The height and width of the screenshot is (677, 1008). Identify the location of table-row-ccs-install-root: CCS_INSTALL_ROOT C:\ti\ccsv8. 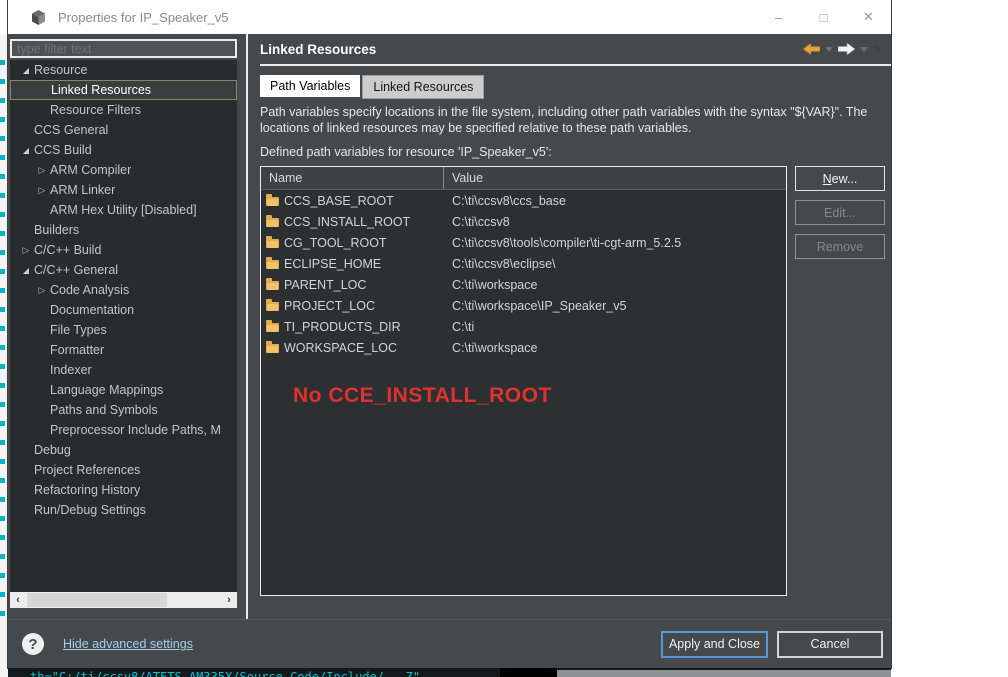
(523, 221).